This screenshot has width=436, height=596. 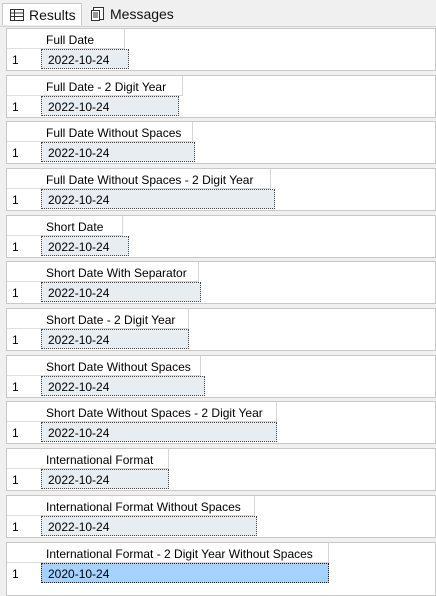 What do you see at coordinates (142, 14) in the screenshot?
I see `tab-messages-label: Messages` at bounding box center [142, 14].